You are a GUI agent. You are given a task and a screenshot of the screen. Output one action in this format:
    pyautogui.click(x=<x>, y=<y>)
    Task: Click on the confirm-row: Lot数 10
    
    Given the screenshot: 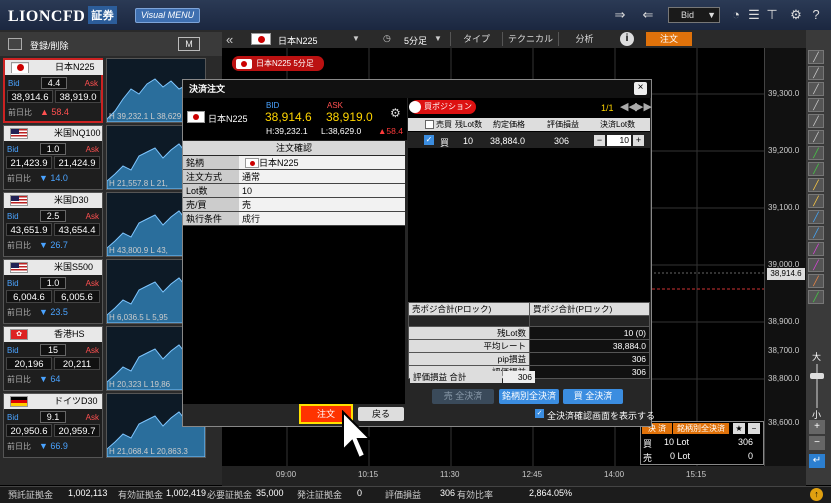 What is the action you would take?
    pyautogui.click(x=294, y=190)
    